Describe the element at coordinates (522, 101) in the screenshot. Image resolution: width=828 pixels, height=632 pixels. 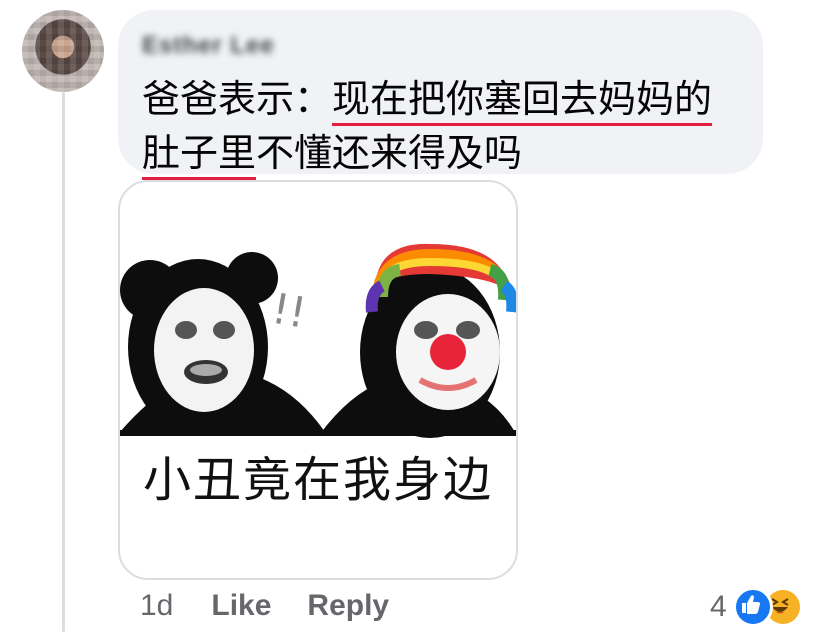
I see `comment-text-highlight1: 现在把你塞回去妈妈的` at that location.